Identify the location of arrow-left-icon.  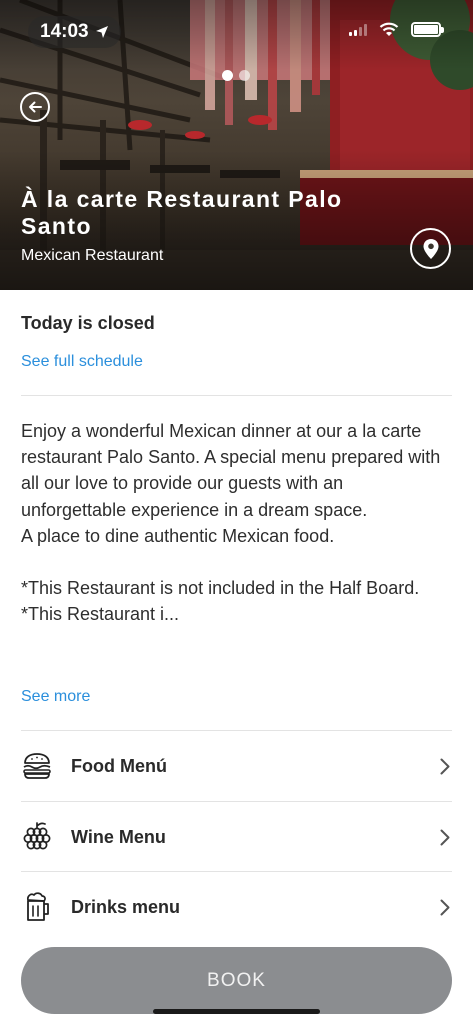
(35, 107).